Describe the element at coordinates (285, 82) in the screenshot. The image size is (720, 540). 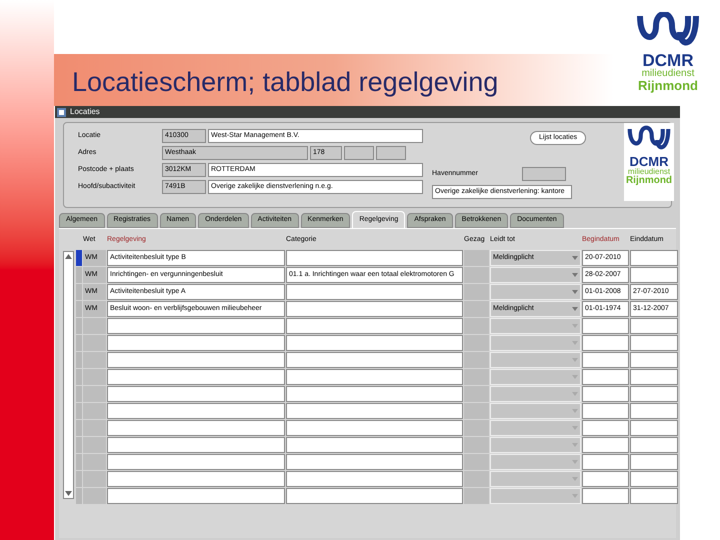
I see `slide-title: Locatiescherm; tabblad regelgeving` at that location.